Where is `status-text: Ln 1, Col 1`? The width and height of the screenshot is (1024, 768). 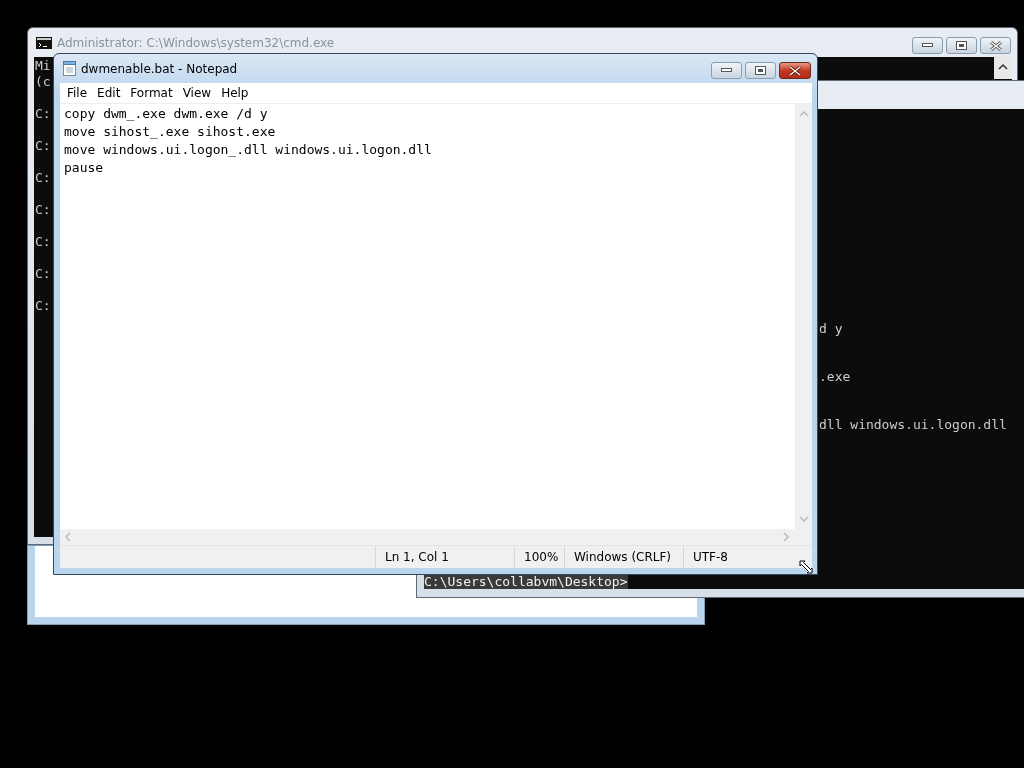 status-text: Ln 1, Col 1 is located at coordinates (444, 557).